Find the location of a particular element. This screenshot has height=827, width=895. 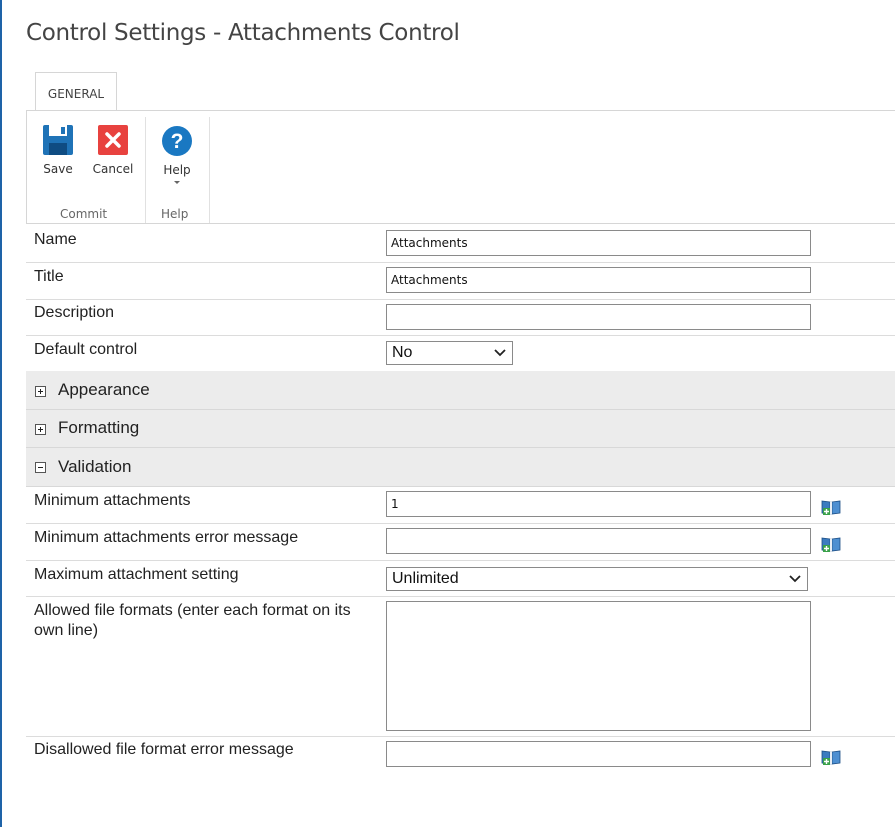

ribbon is located at coordinates (460, 167).